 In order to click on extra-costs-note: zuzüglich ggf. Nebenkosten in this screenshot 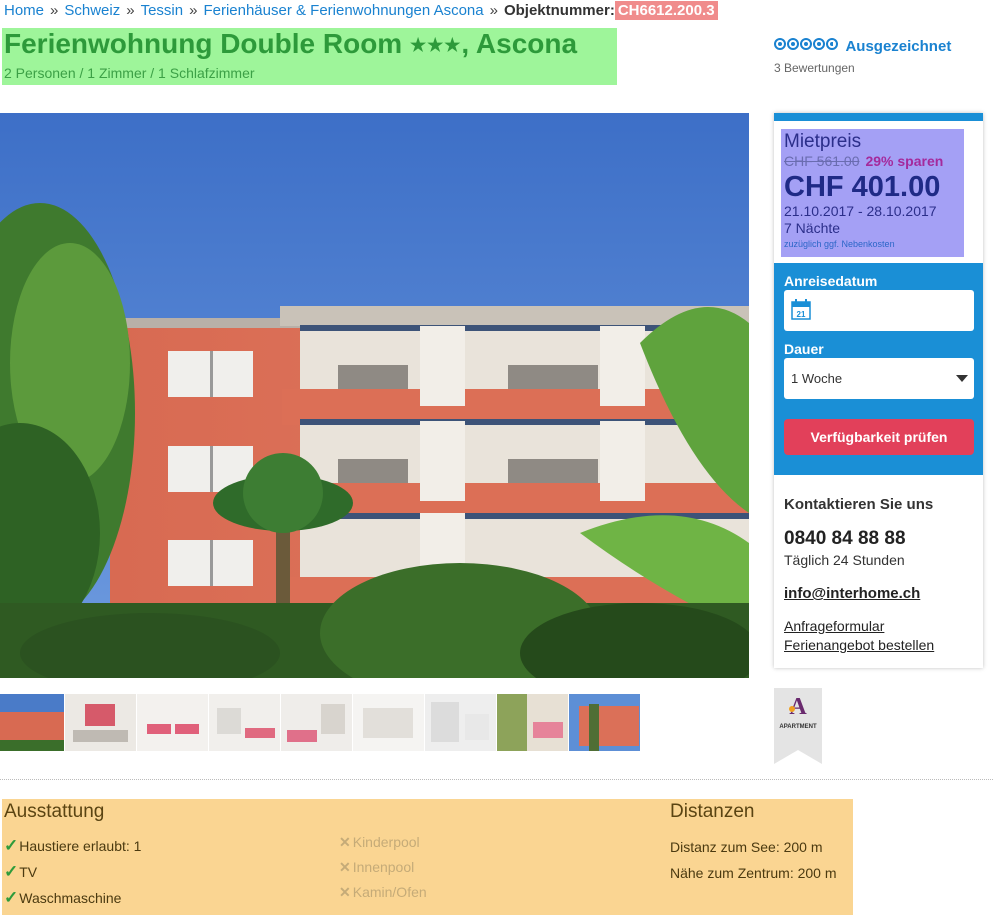, I will do `click(839, 244)`.